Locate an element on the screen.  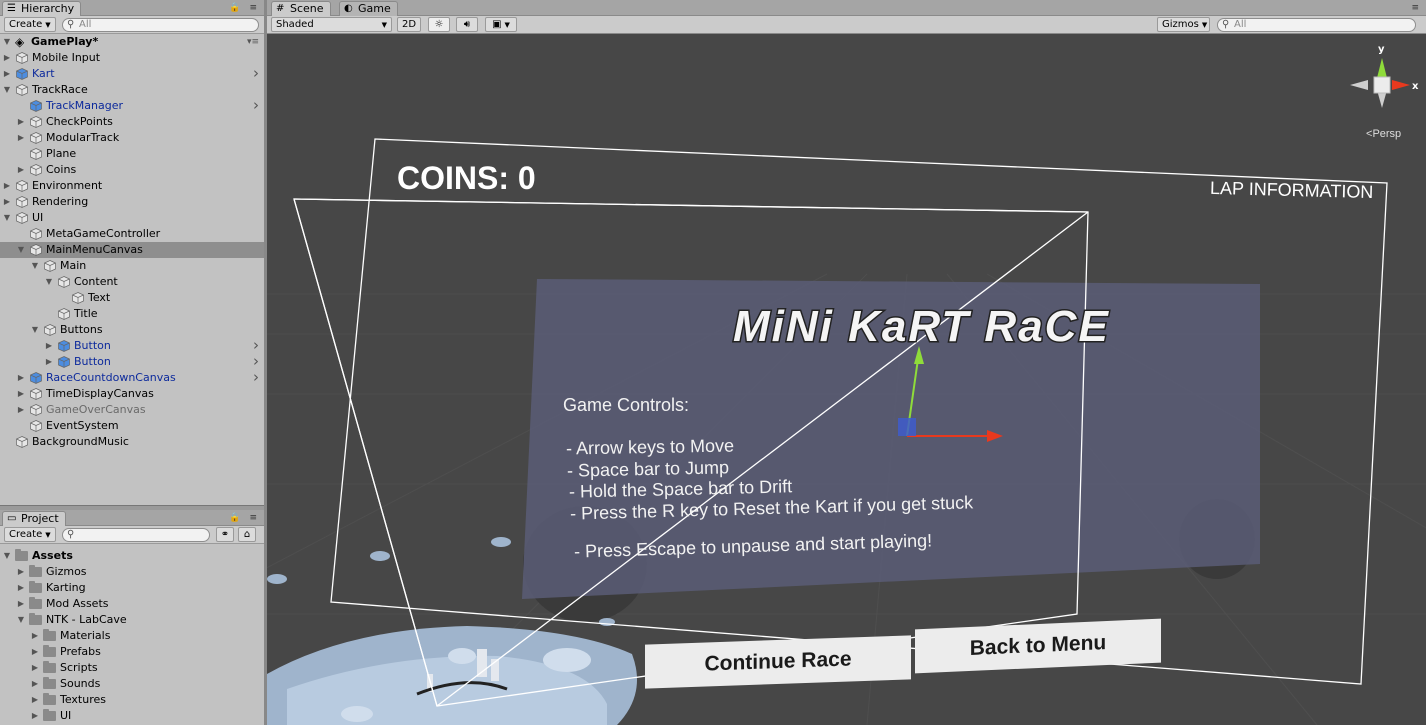
project-folder-item: ▼ NTK - LabCave is located at coordinates (132, 620).